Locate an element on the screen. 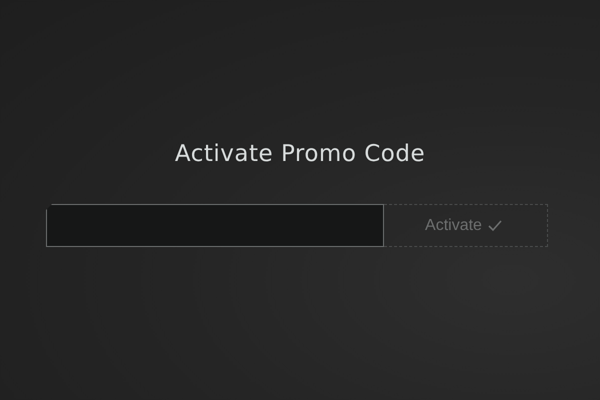 The width and height of the screenshot is (600, 400). promo-code-field is located at coordinates (215, 225).